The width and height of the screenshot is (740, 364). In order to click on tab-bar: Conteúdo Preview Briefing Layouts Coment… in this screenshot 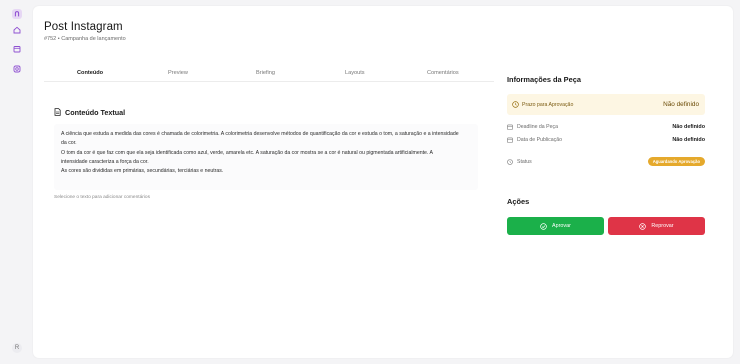, I will do `click(269, 76)`.